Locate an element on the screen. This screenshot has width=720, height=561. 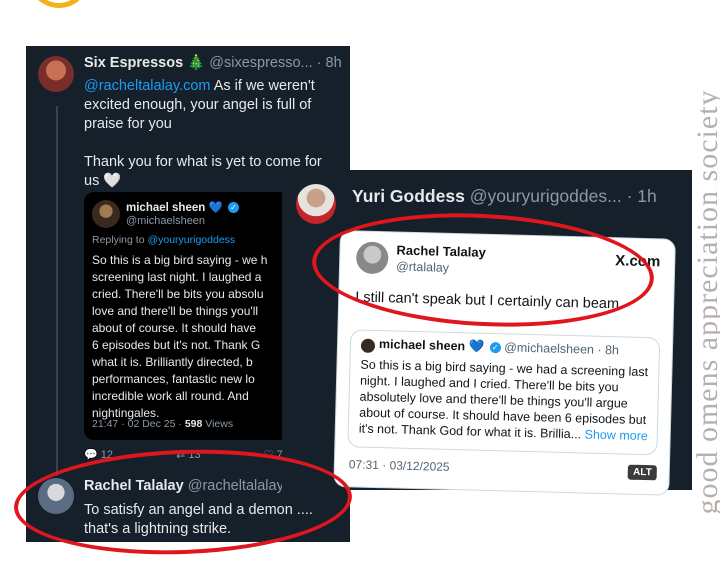
repost-count: ⇄ 13 is located at coordinates (203, 455).